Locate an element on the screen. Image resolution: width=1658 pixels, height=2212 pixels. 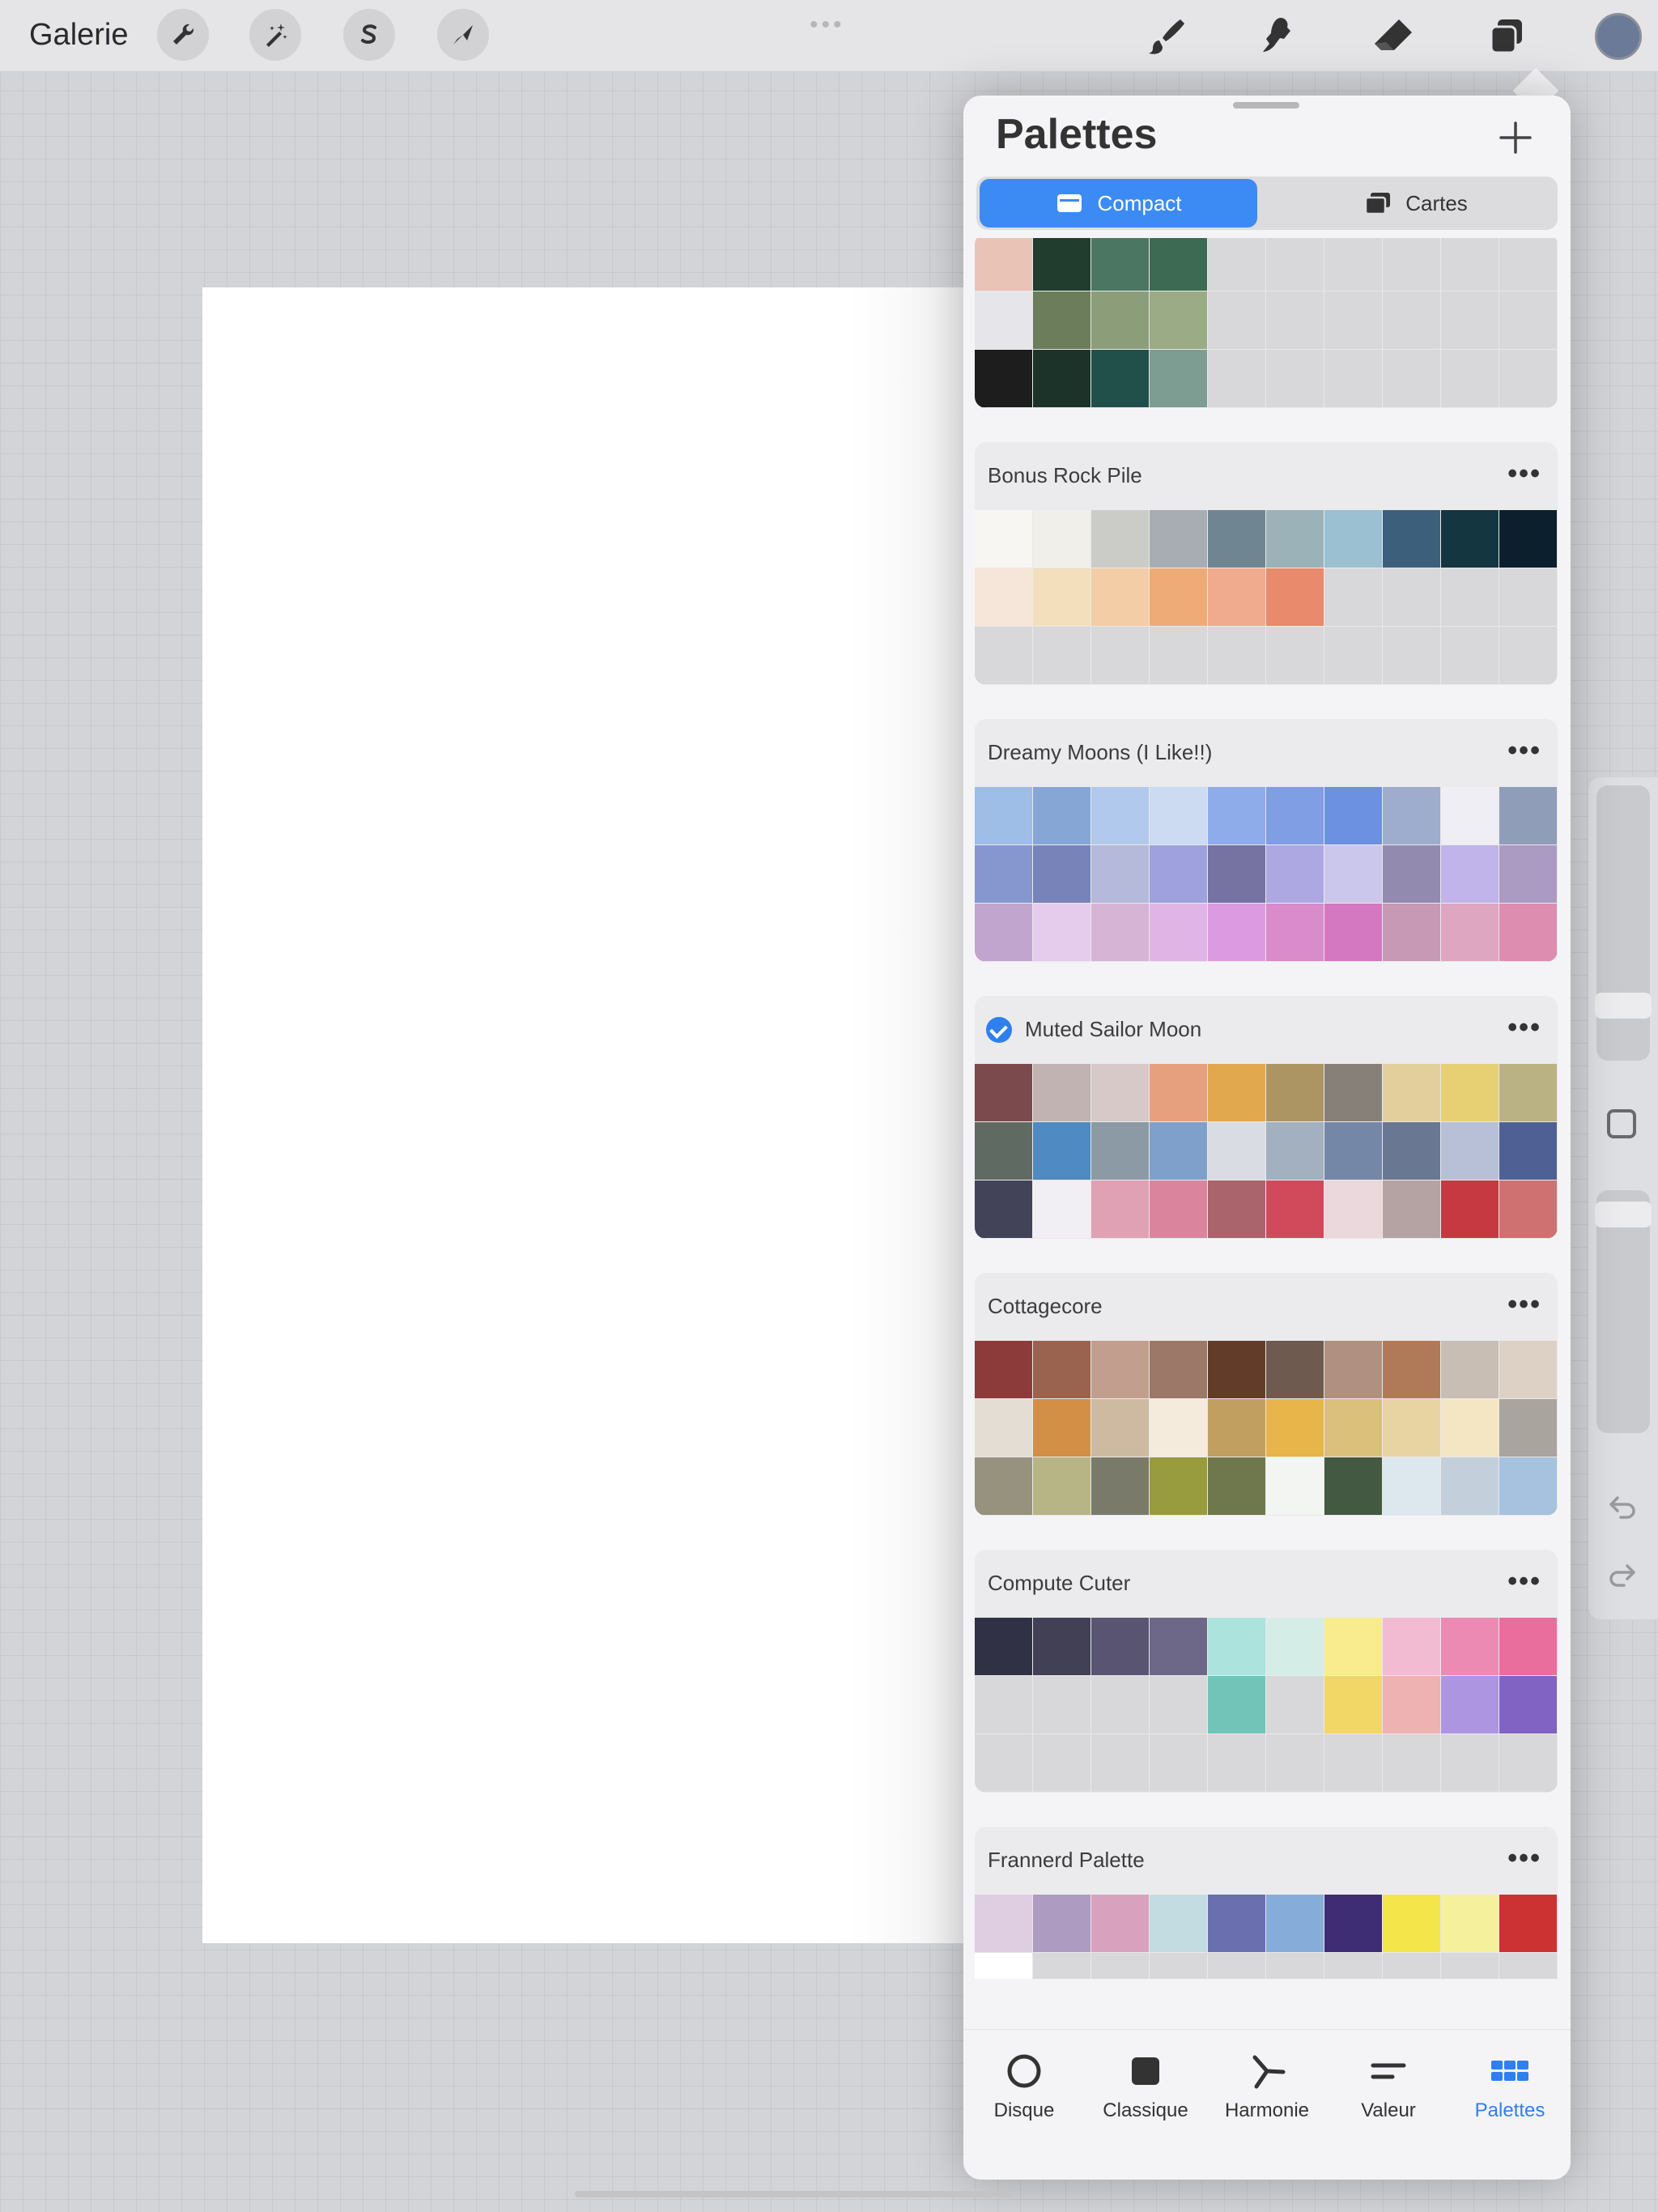
layers-icon is located at coordinates (1507, 37).